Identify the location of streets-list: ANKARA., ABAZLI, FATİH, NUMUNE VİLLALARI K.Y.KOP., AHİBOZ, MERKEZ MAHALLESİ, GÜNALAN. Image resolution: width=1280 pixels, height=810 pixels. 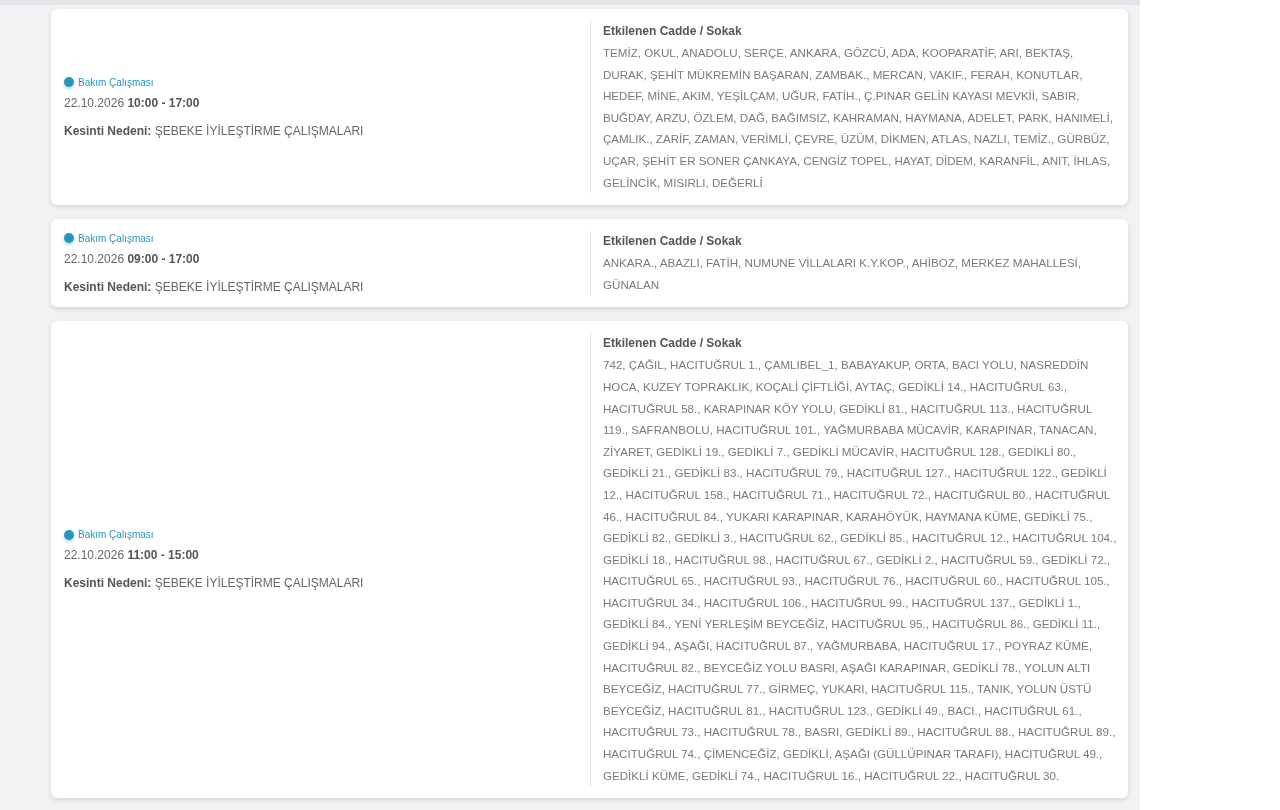
(860, 274).